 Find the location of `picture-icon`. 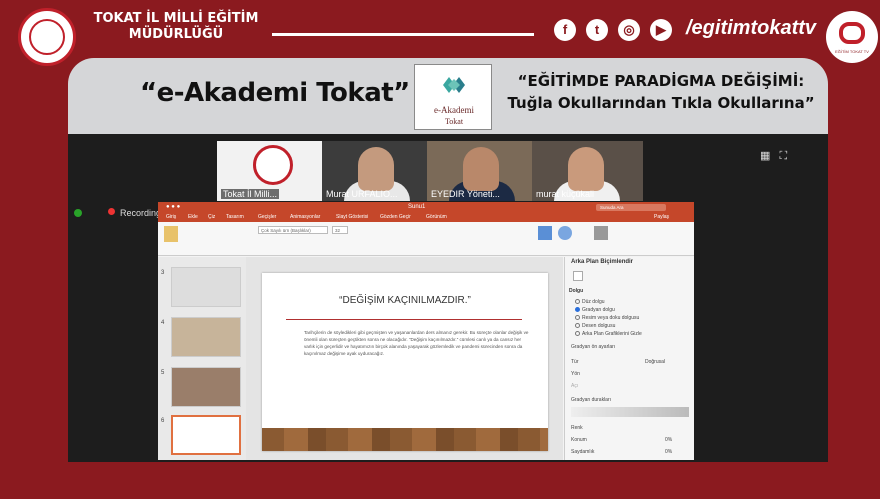

picture-icon is located at coordinates (545, 233).